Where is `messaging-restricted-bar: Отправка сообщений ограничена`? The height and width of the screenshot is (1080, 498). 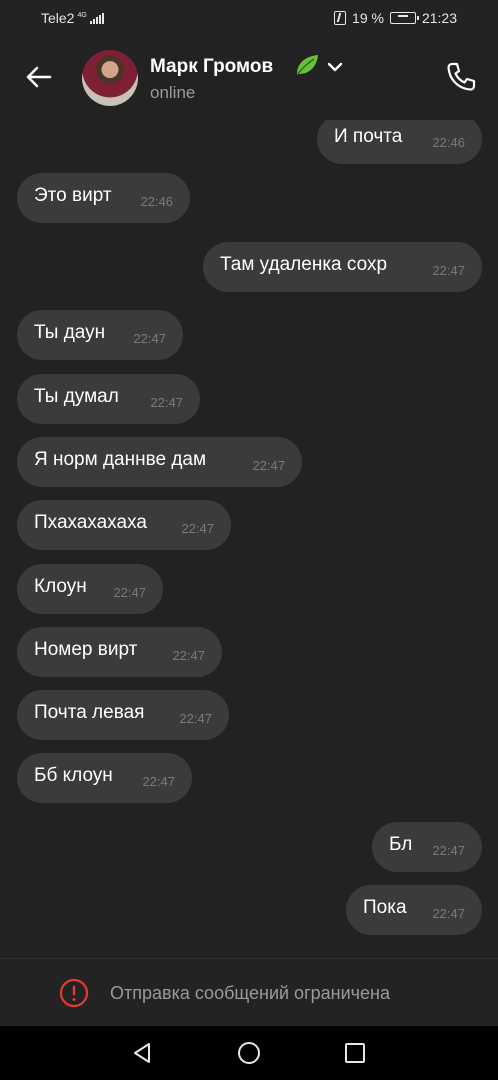 messaging-restricted-bar: Отправка сообщений ограничена is located at coordinates (249, 992).